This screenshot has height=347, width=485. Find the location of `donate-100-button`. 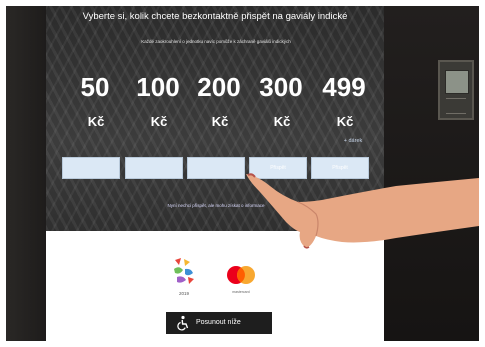

donate-100-button is located at coordinates (154, 168).